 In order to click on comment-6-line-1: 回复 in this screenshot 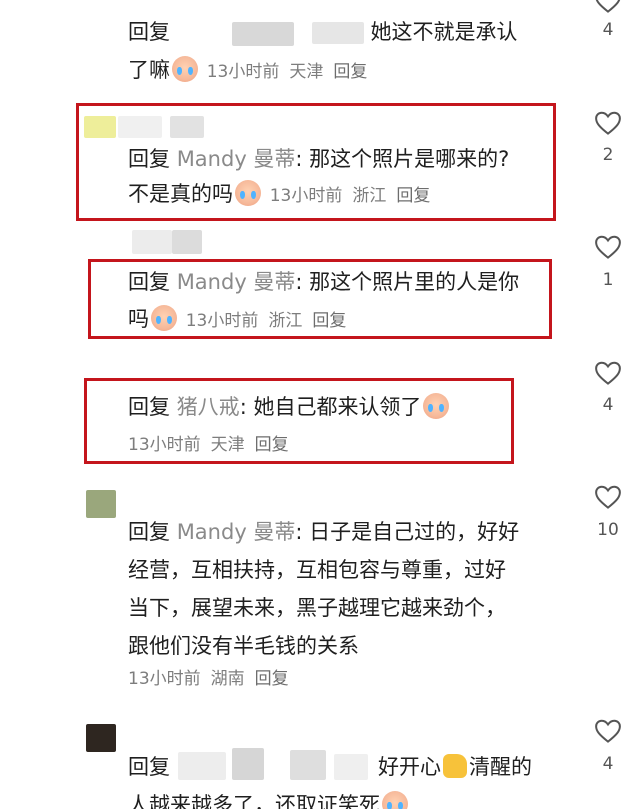, I will do `click(149, 767)`.